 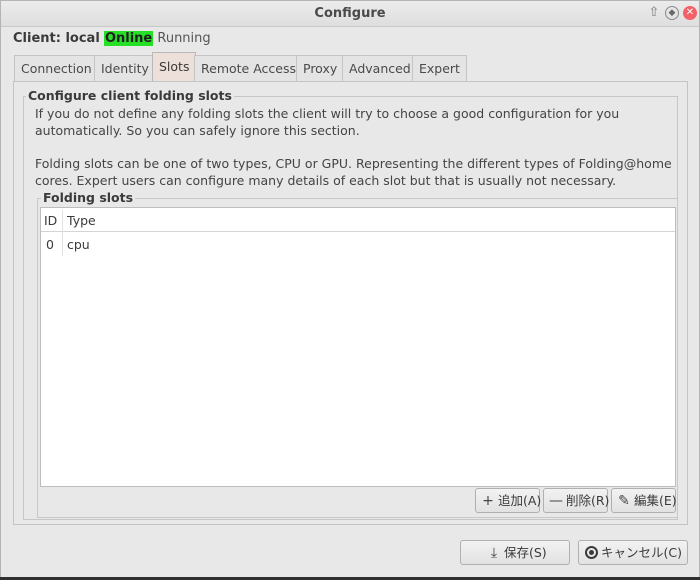 I want to click on keep-above-icon: ⇧, so click(x=654, y=13).